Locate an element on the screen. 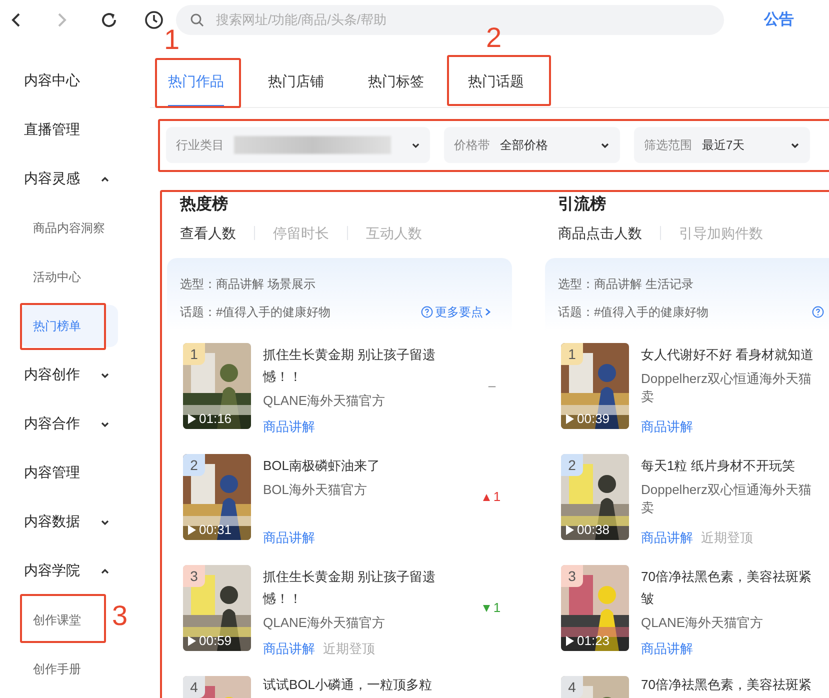 This screenshot has height=698, width=829. video-title: 女人代谢好不好 看身材就知道 is located at coordinates (735, 355).